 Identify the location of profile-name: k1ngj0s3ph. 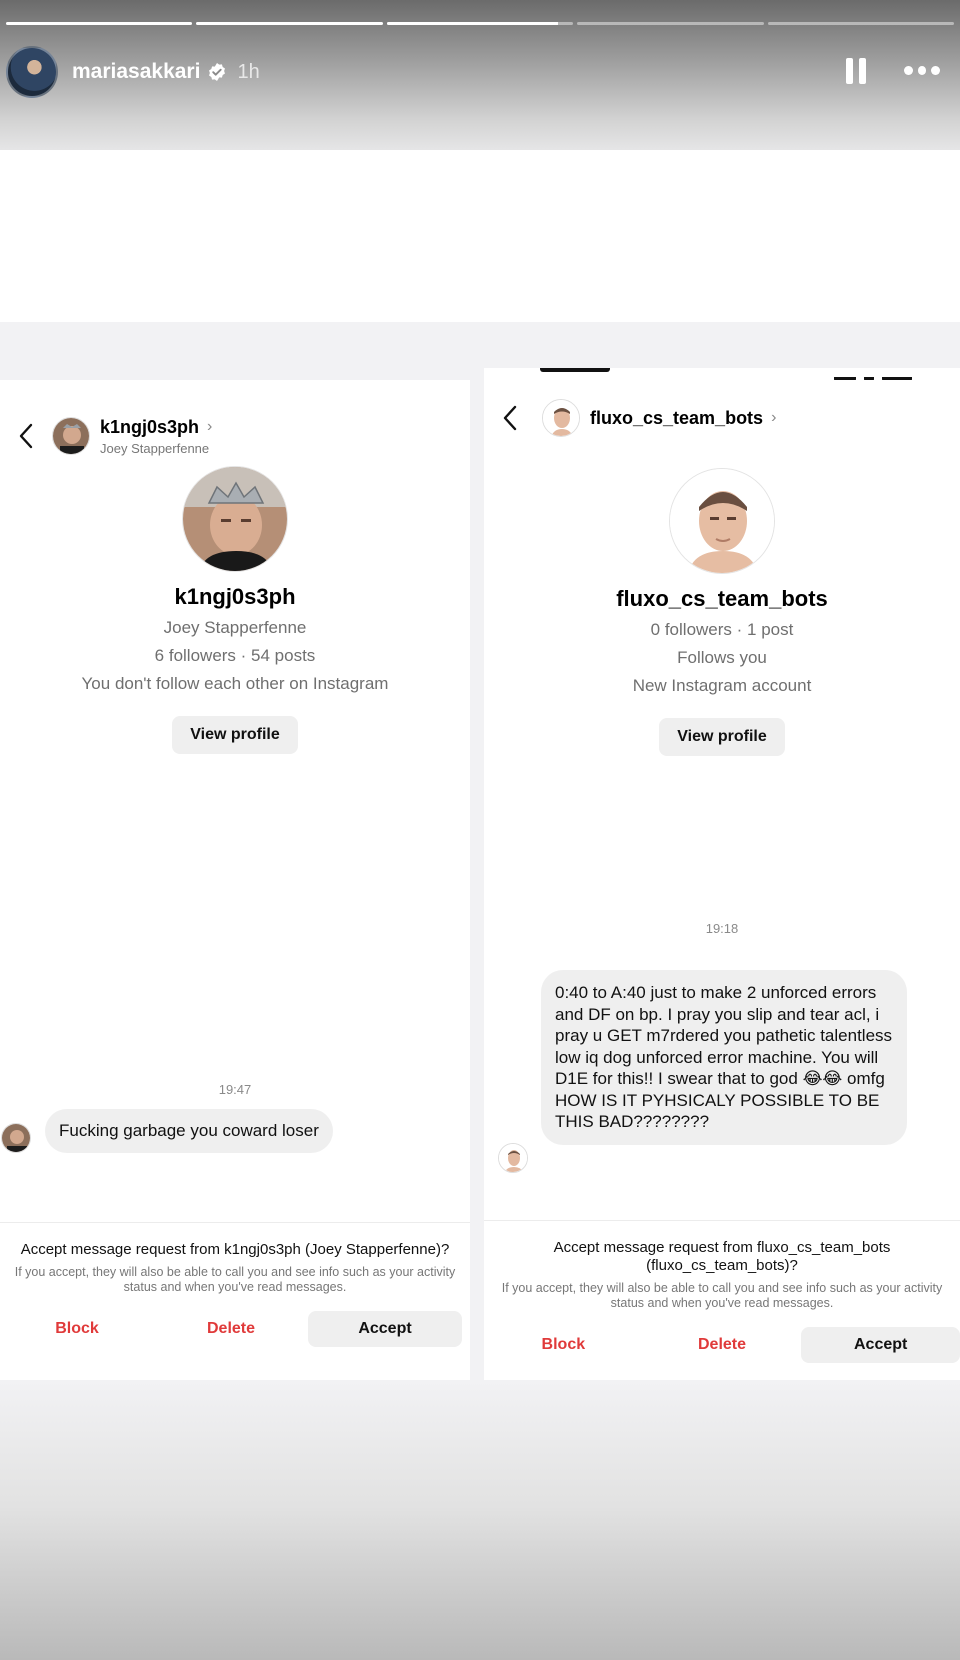
(235, 596).